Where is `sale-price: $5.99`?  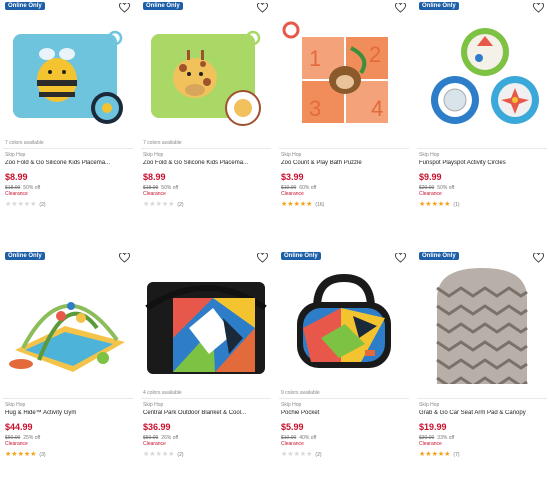
sale-price: $5.99 is located at coordinates (292, 427).